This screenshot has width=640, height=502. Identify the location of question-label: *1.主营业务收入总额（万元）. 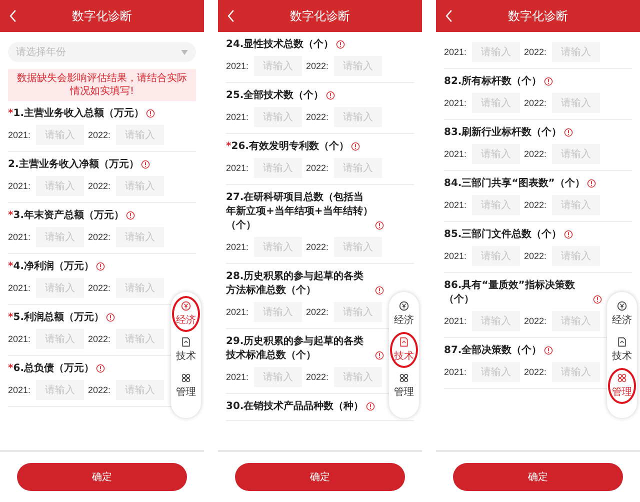
(76, 114).